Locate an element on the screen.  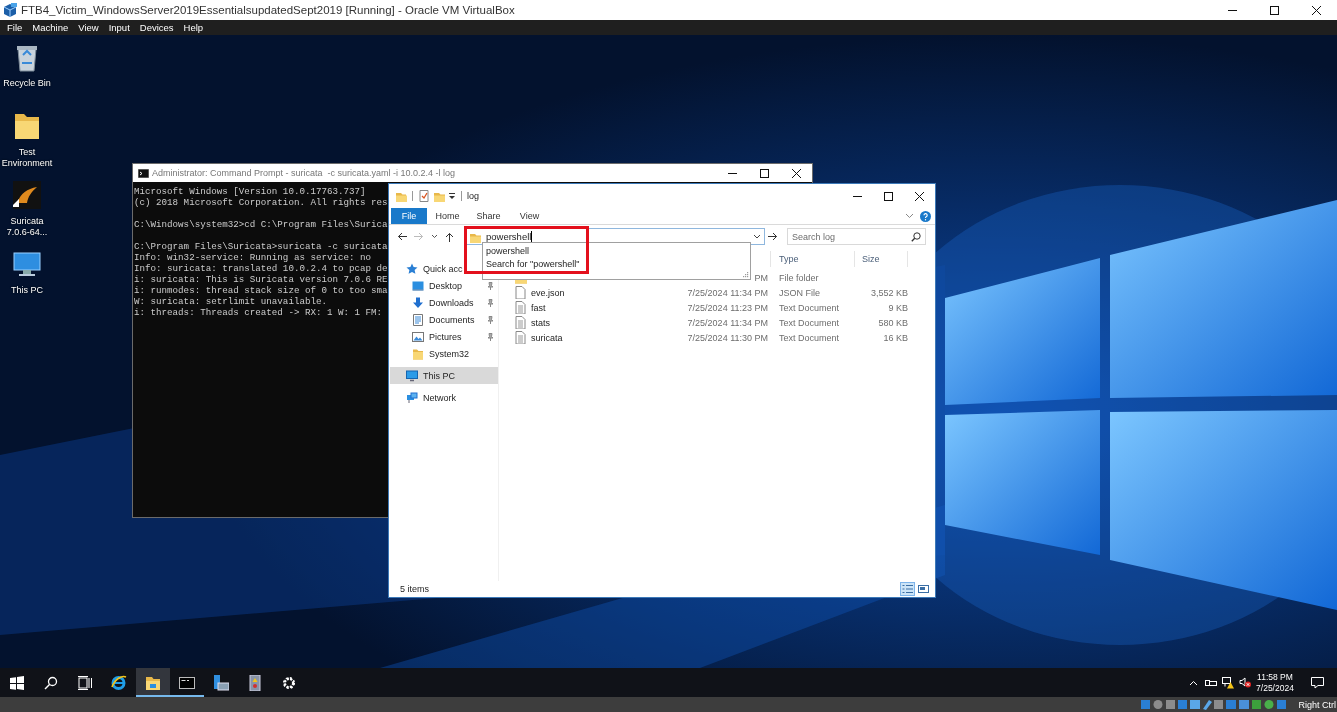
desktop-icon-label: Test Environment is located at coordinates (27, 157).